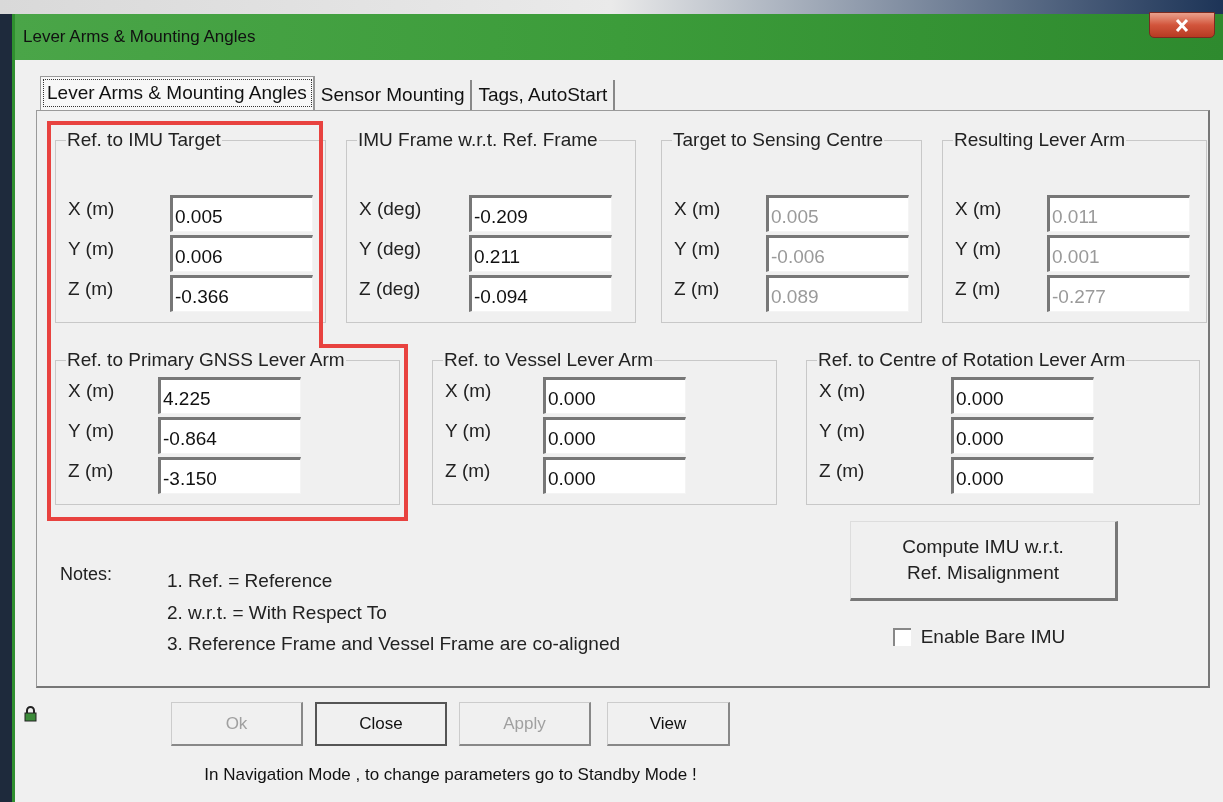 The height and width of the screenshot is (802, 1223). I want to click on value-field: 0.006, so click(241, 253).